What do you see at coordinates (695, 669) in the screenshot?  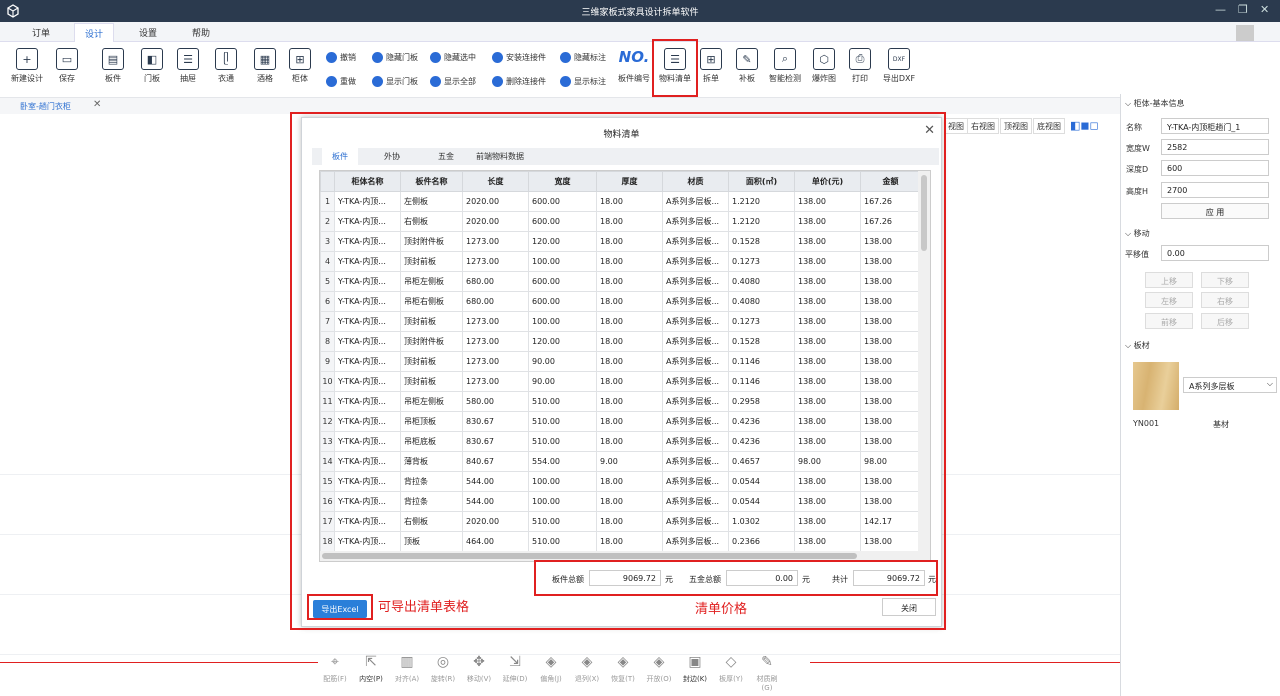 I see `bottom-tool: ▣ 封边(K)` at bounding box center [695, 669].